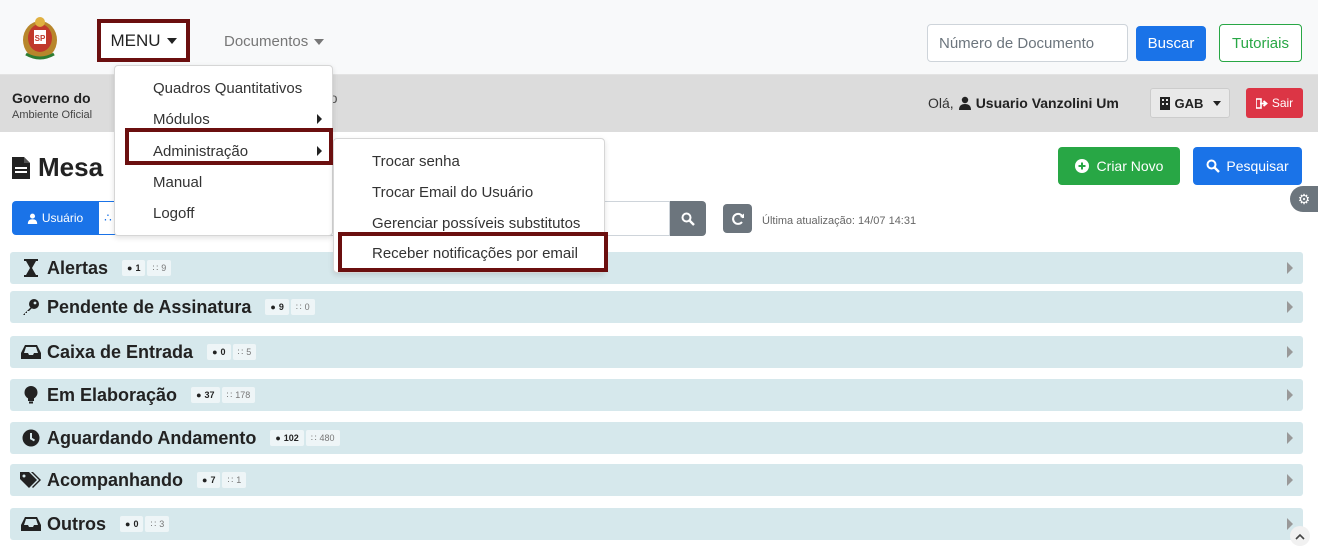 This screenshot has width=1318, height=548. I want to click on environment-label: Ambiente Oficial, so click(52, 115).